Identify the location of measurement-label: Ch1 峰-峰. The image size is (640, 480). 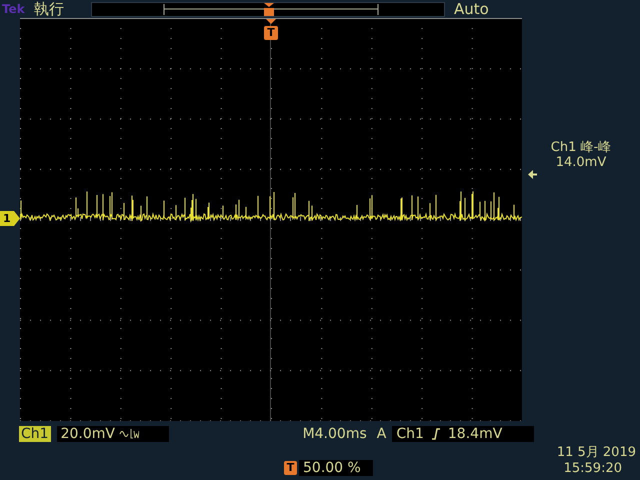
(581, 147).